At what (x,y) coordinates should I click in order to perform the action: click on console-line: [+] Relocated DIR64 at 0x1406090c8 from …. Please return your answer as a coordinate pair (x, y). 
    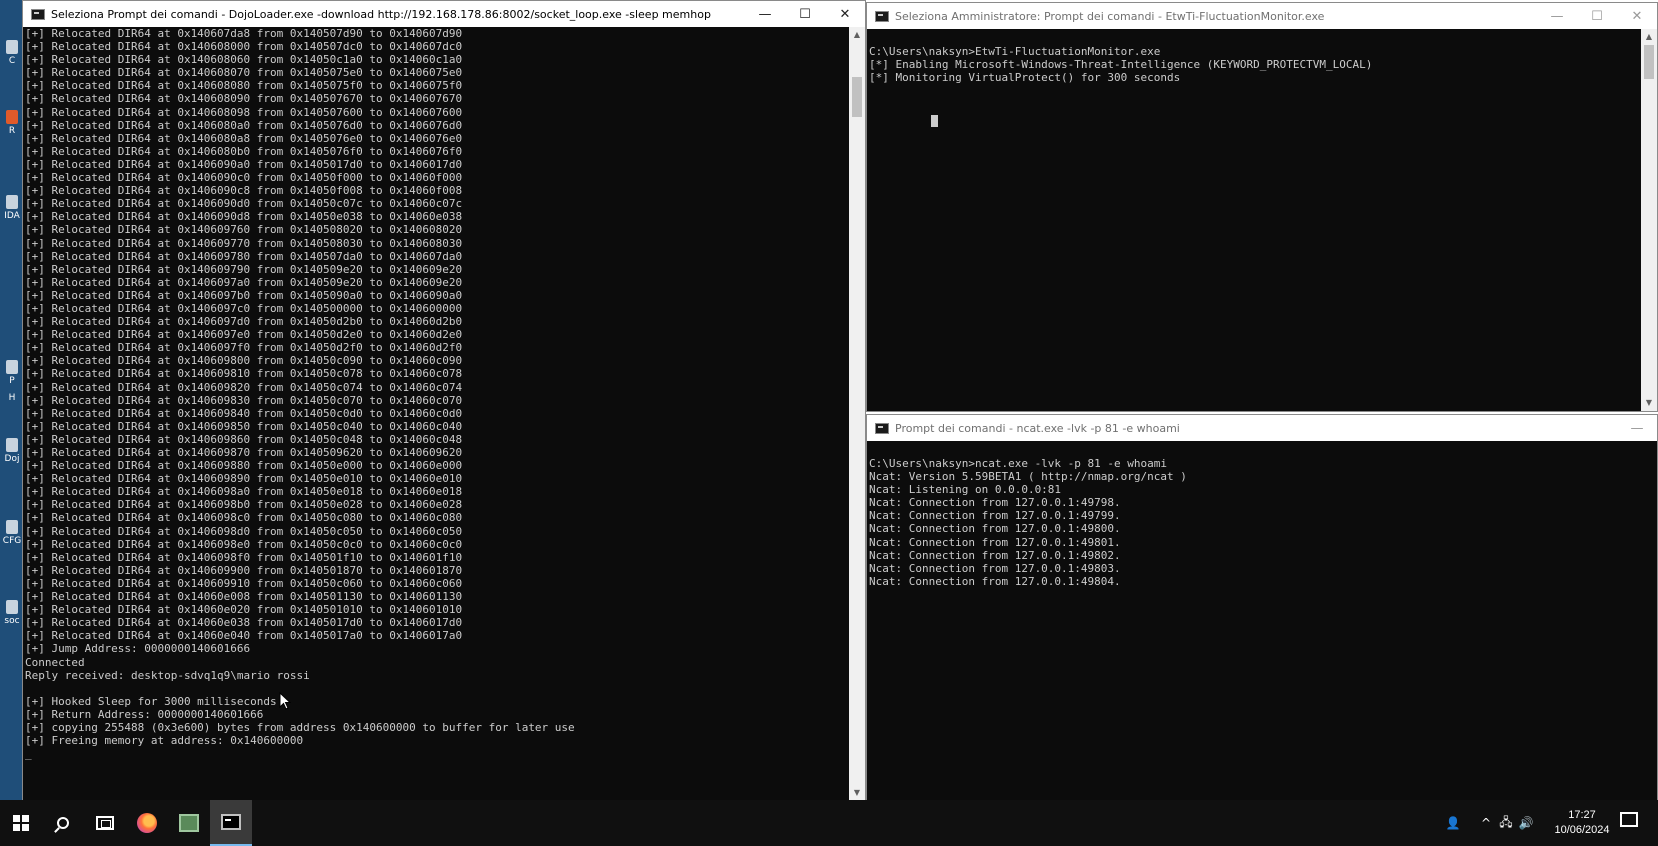
    Looking at the image, I should click on (244, 191).